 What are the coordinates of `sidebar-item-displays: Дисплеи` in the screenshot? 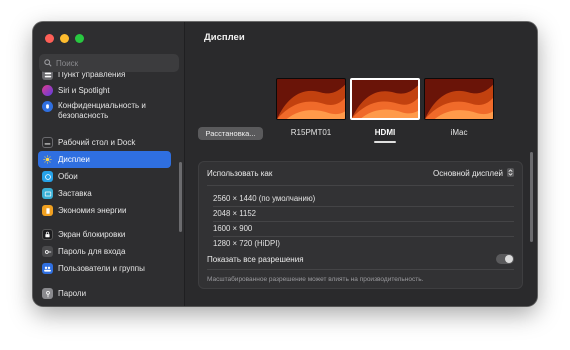 It's located at (104, 159).